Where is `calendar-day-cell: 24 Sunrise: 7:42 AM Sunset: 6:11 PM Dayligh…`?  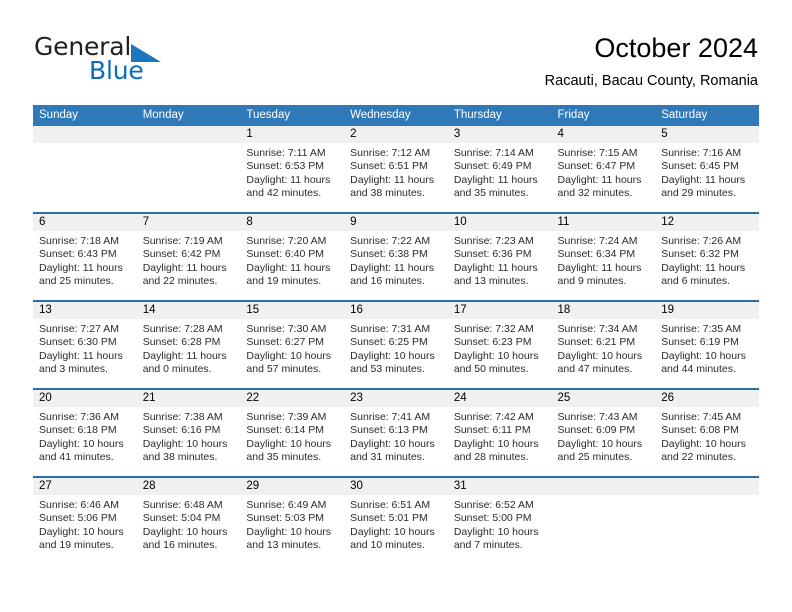 calendar-day-cell: 24 Sunrise: 7:42 AM Sunset: 6:11 PM Dayligh… is located at coordinates (499, 433).